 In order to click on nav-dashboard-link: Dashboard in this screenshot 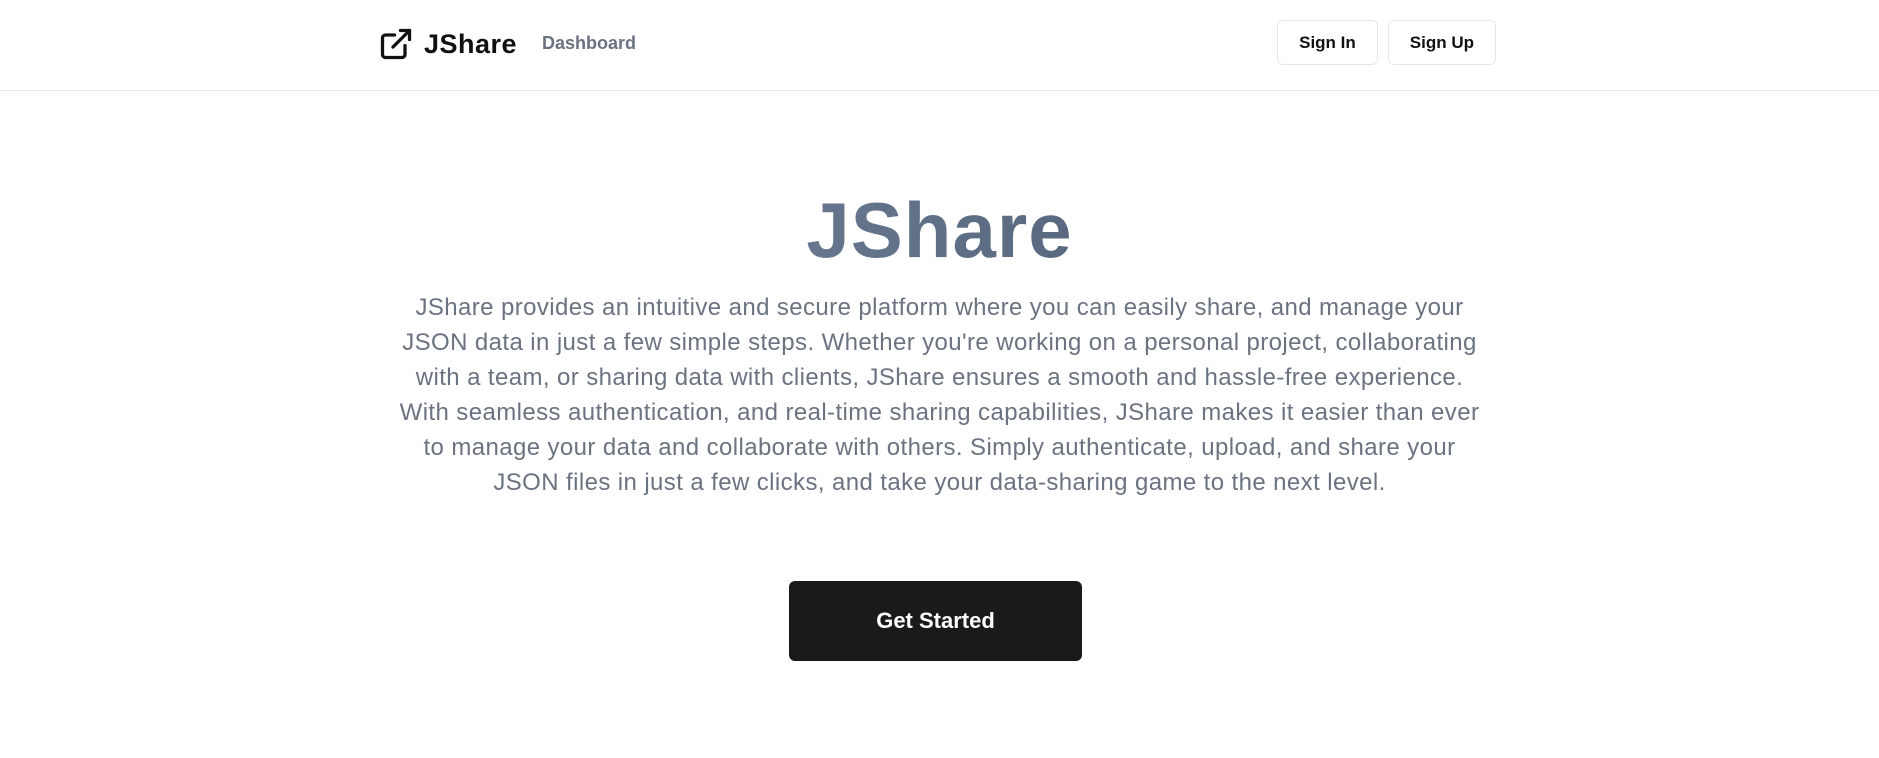, I will do `click(589, 43)`.